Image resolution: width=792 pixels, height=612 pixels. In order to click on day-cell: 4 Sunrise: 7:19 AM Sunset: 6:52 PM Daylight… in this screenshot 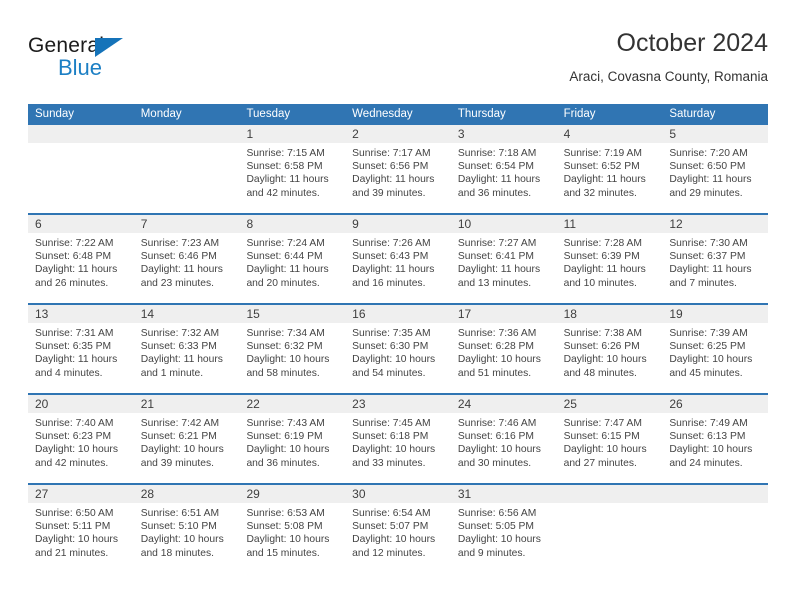, I will do `click(609, 169)`.